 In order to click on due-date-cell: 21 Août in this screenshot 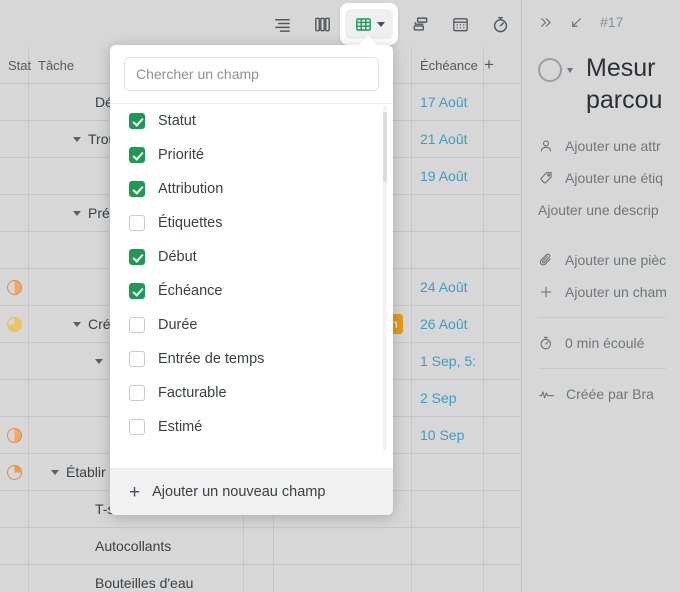, I will do `click(440, 139)`.